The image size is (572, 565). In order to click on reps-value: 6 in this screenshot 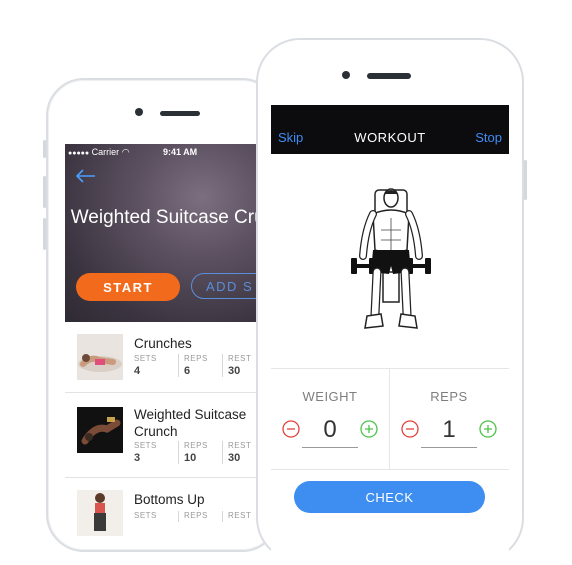, I will do `click(187, 371)`.